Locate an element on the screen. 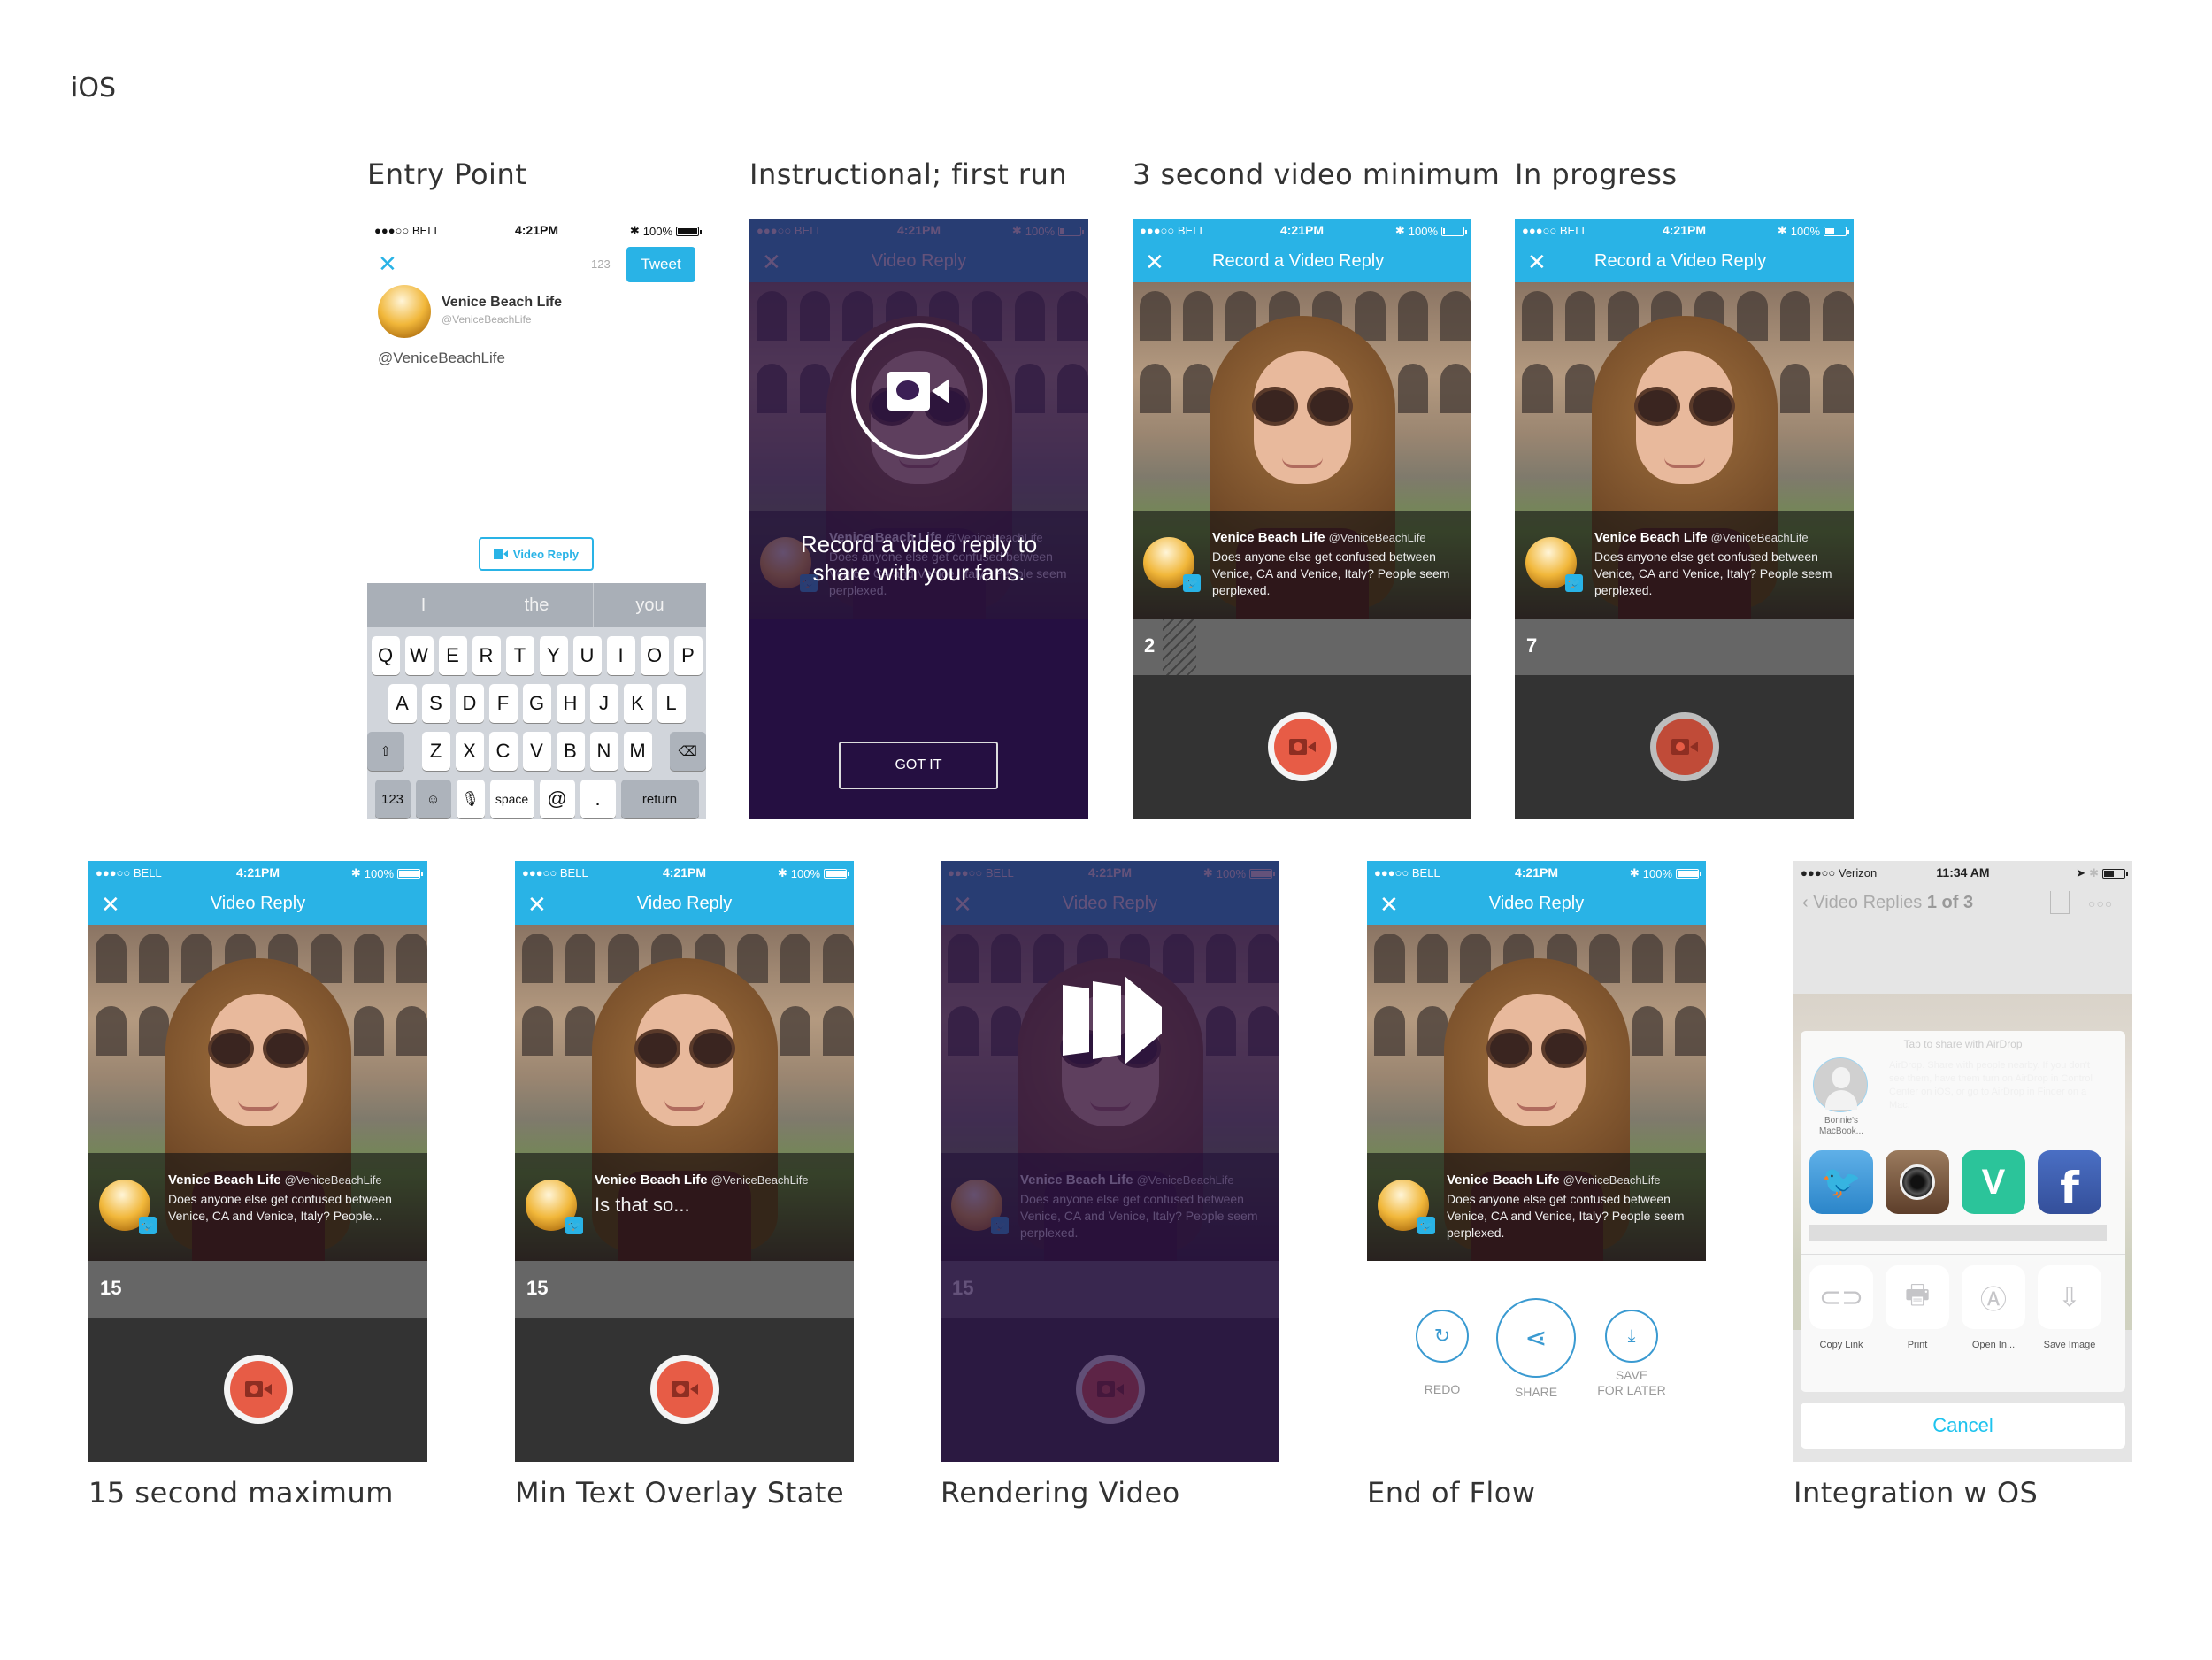  letter-key: P is located at coordinates (688, 655).